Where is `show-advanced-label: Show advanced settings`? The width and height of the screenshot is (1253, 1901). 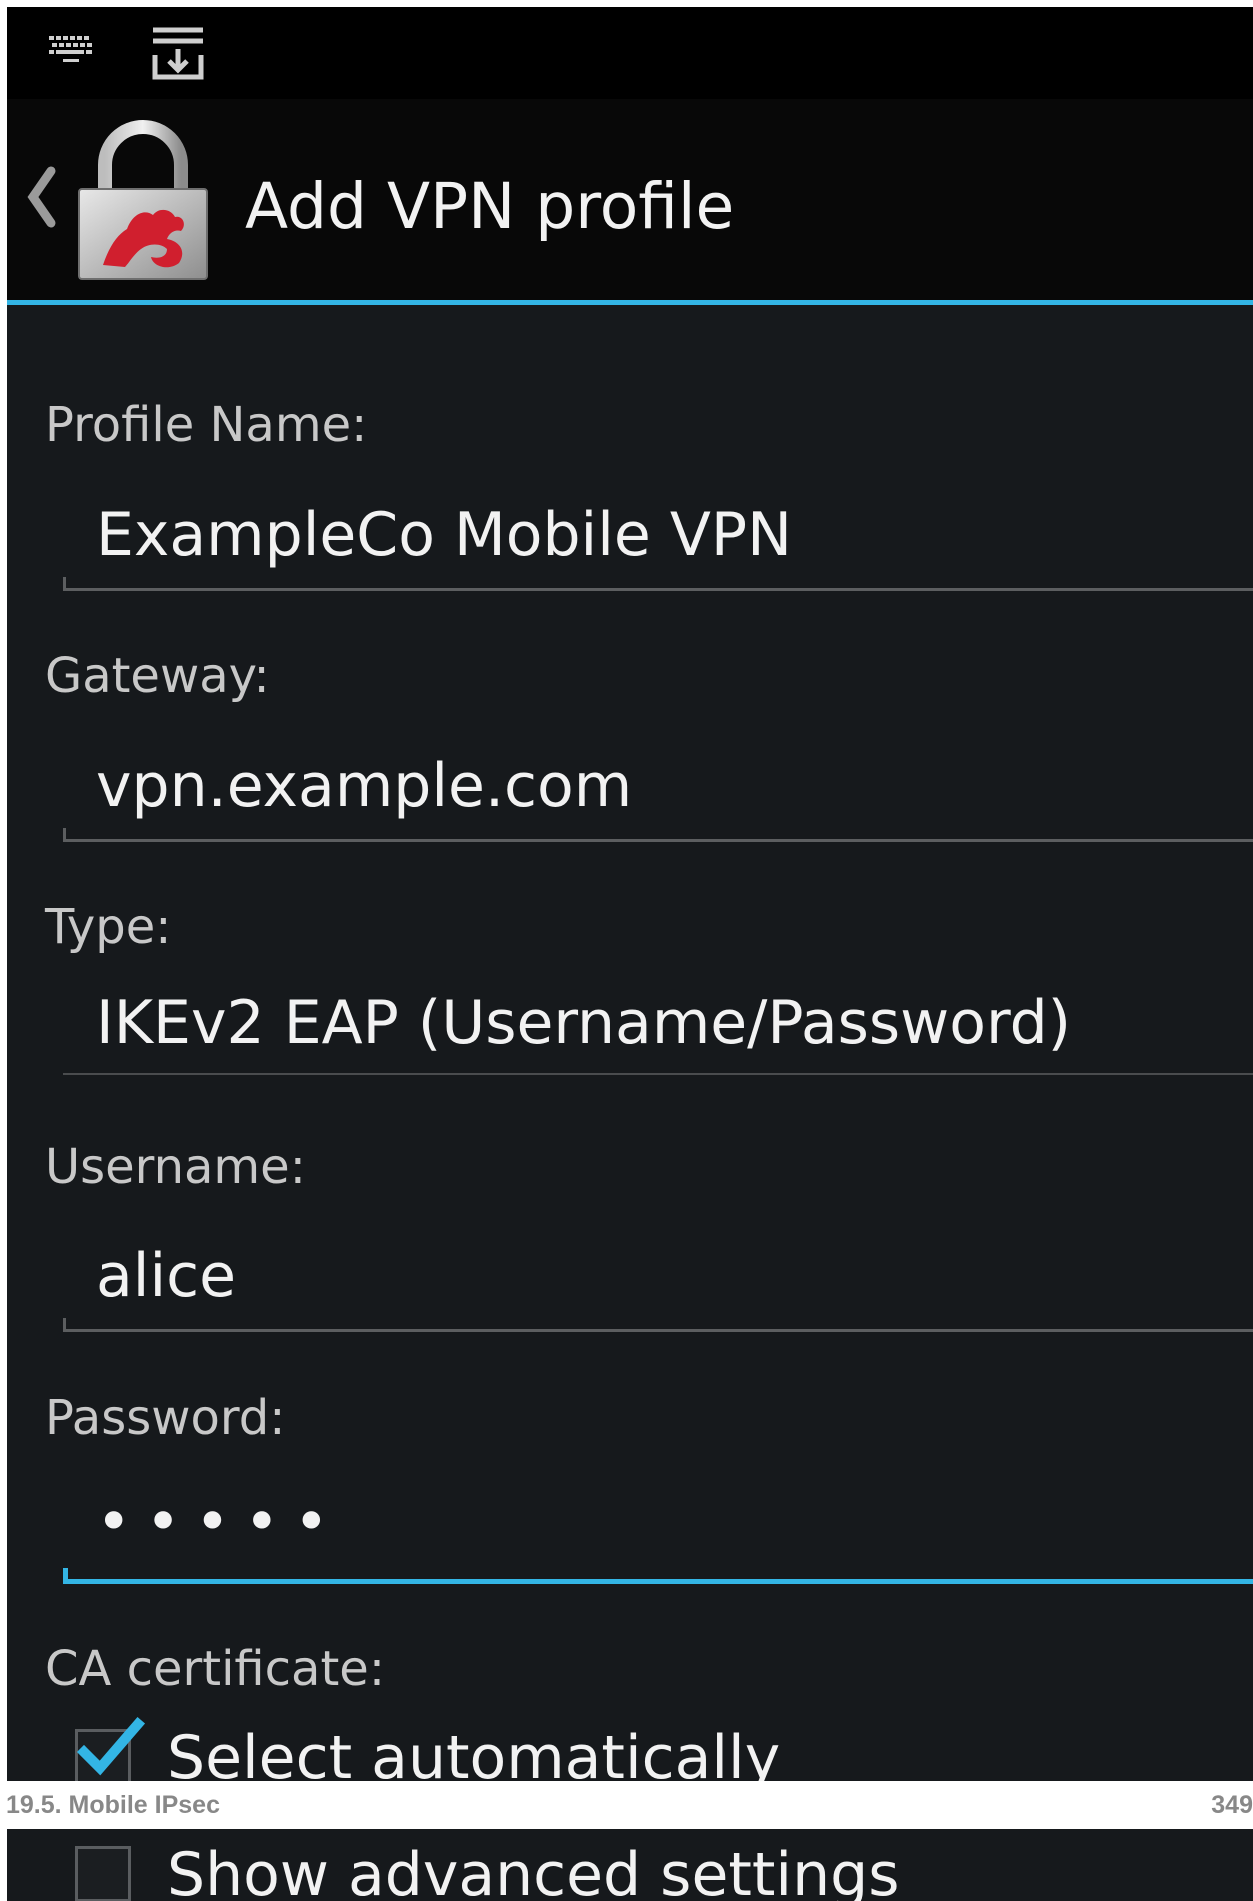
show-advanced-label: Show advanced settings is located at coordinates (533, 1870).